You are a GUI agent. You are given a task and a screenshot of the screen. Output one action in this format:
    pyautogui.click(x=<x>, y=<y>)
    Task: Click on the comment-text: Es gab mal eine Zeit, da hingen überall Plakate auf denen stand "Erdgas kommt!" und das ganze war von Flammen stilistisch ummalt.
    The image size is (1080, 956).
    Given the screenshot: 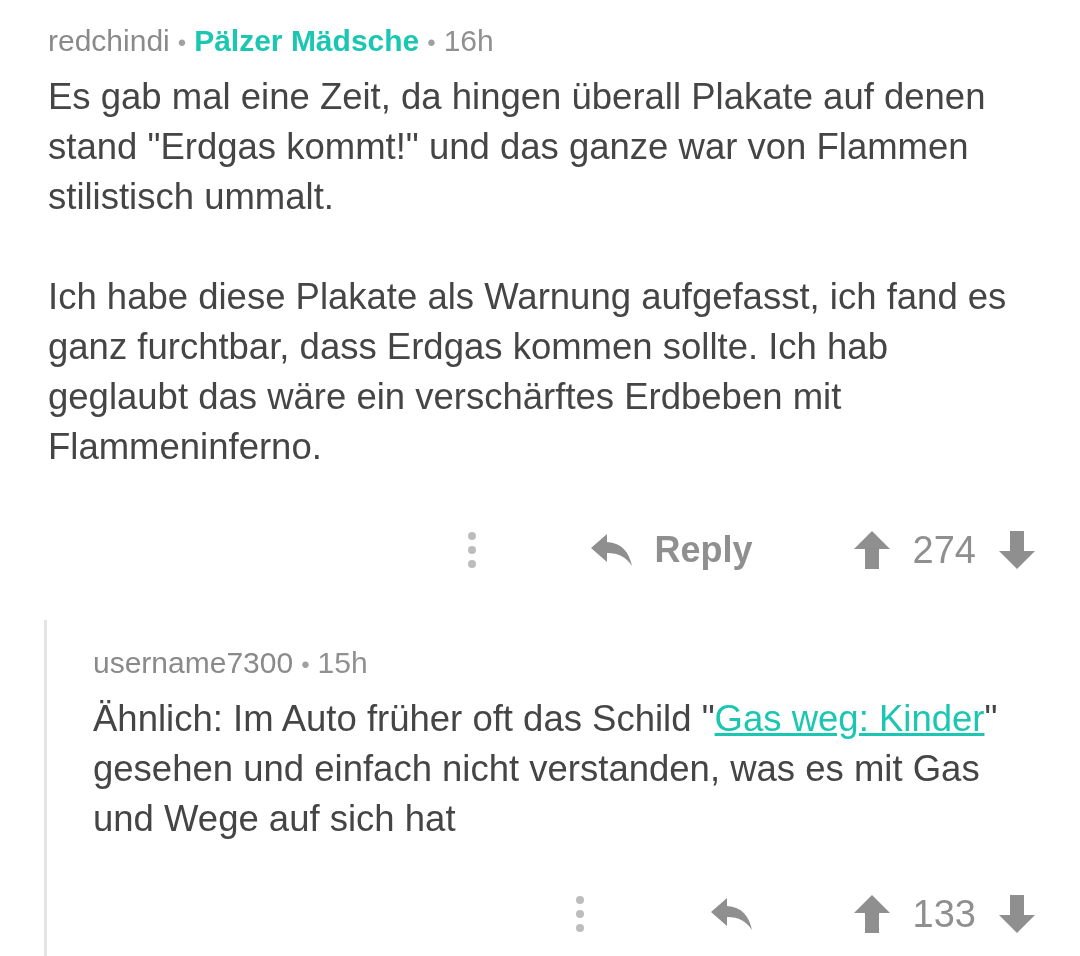 What is the action you would take?
    pyautogui.click(x=517, y=147)
    